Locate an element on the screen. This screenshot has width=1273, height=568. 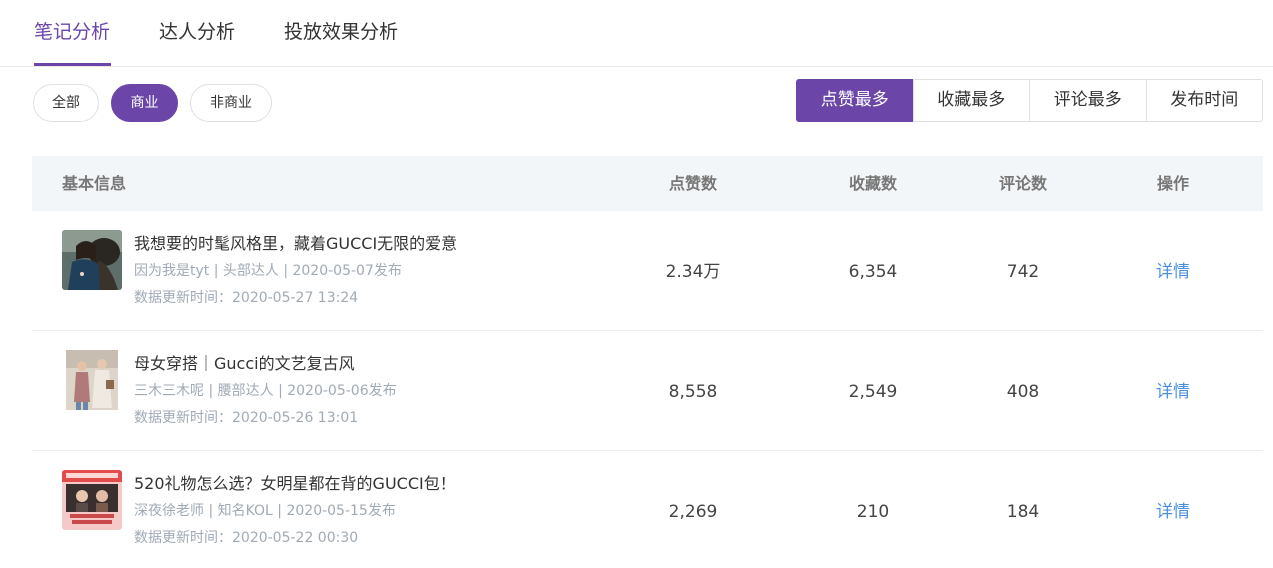
filter-non-commercial-button: 非商业 is located at coordinates (231, 103).